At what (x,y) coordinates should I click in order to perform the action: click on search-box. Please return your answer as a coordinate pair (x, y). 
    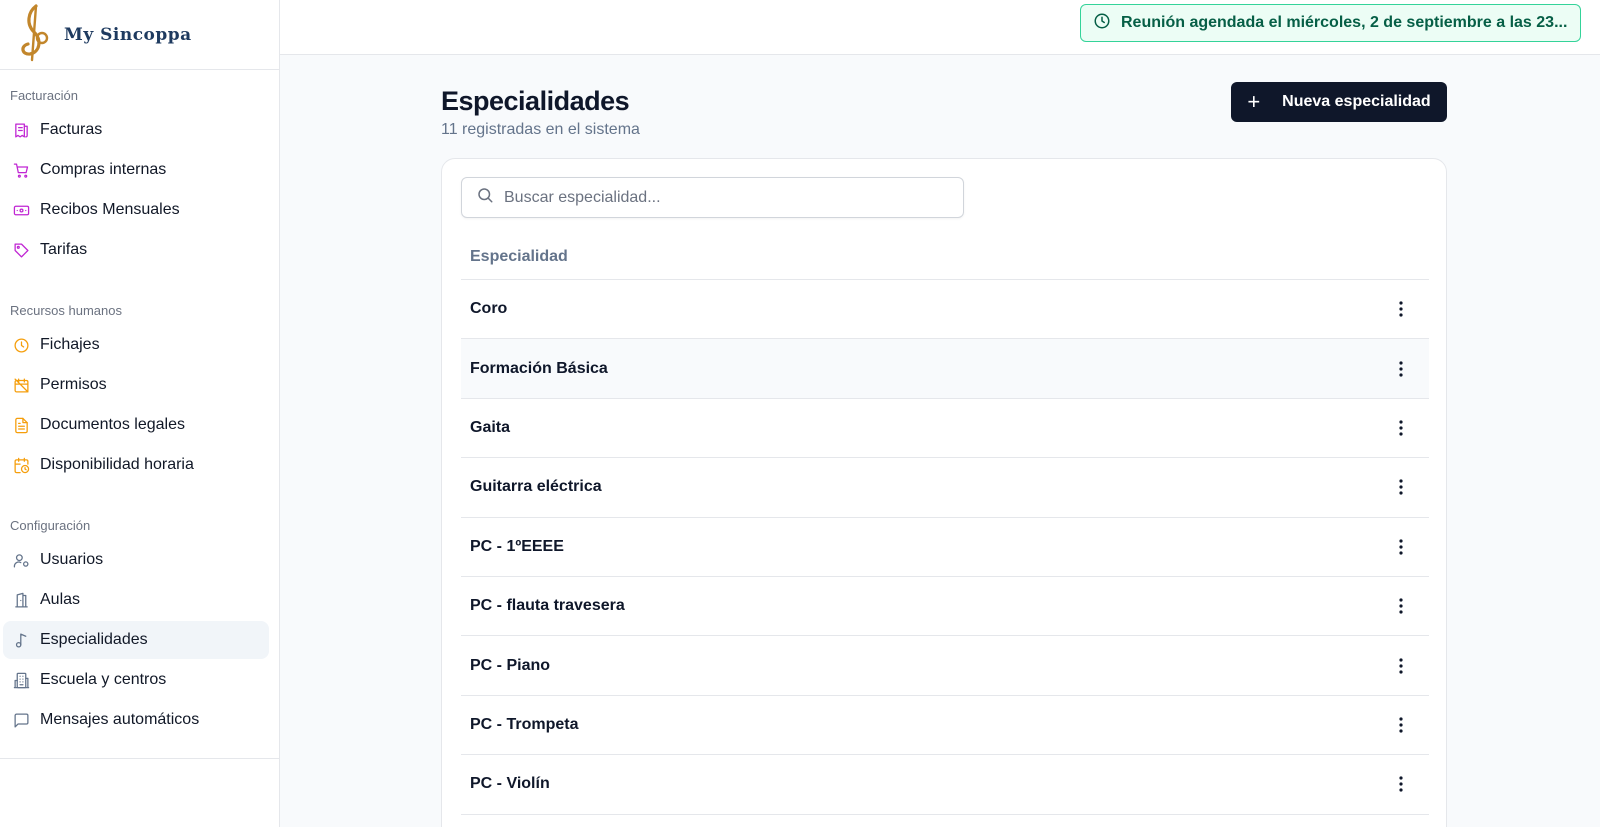
    Looking at the image, I should click on (712, 197).